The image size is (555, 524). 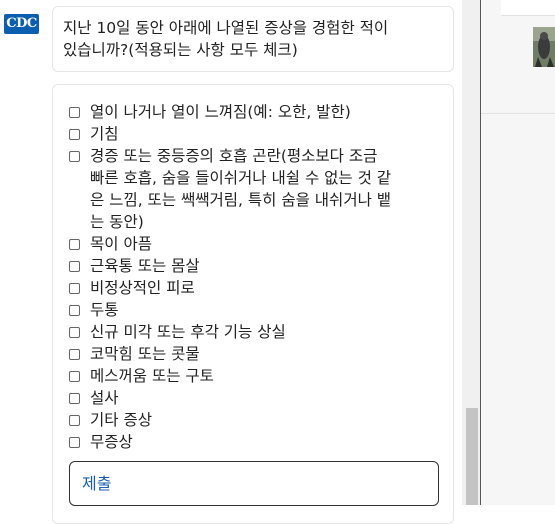 What do you see at coordinates (117, 222) in the screenshot?
I see `option-label-line: 는 동안)` at bounding box center [117, 222].